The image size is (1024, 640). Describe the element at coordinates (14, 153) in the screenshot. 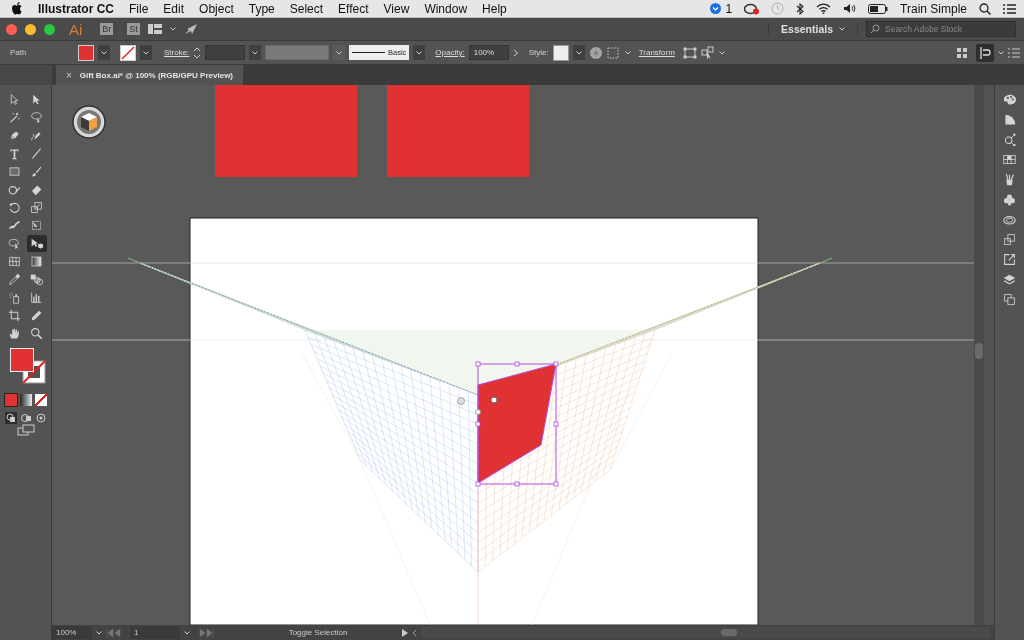

I see `type-tool-icon` at that location.